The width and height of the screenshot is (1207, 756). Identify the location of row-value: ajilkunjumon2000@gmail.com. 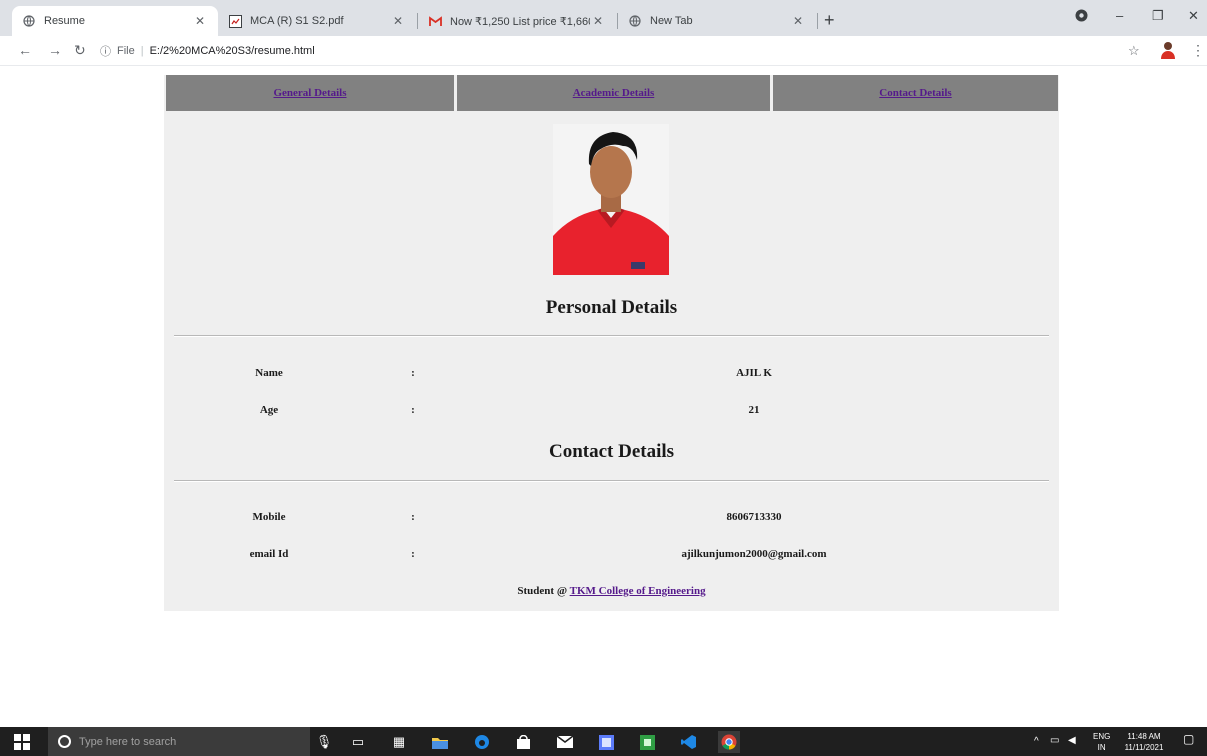
(754, 554).